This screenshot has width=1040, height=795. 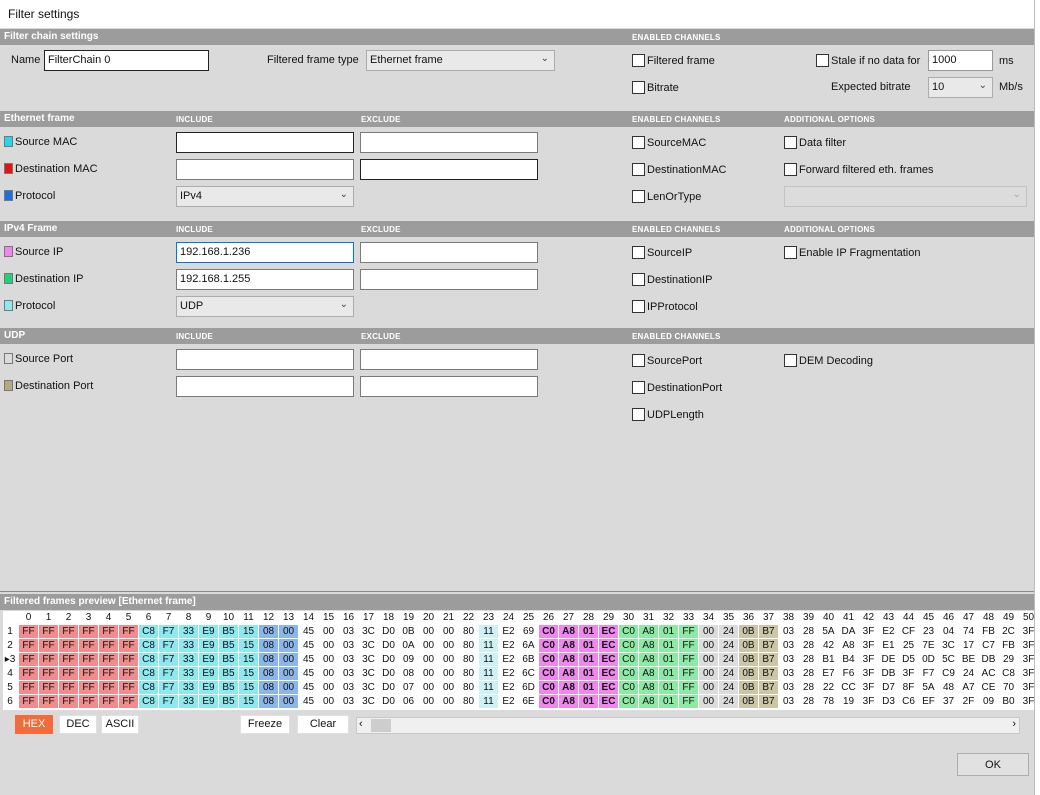 I want to click on hex-byte-cell: C7, so click(x=989, y=646).